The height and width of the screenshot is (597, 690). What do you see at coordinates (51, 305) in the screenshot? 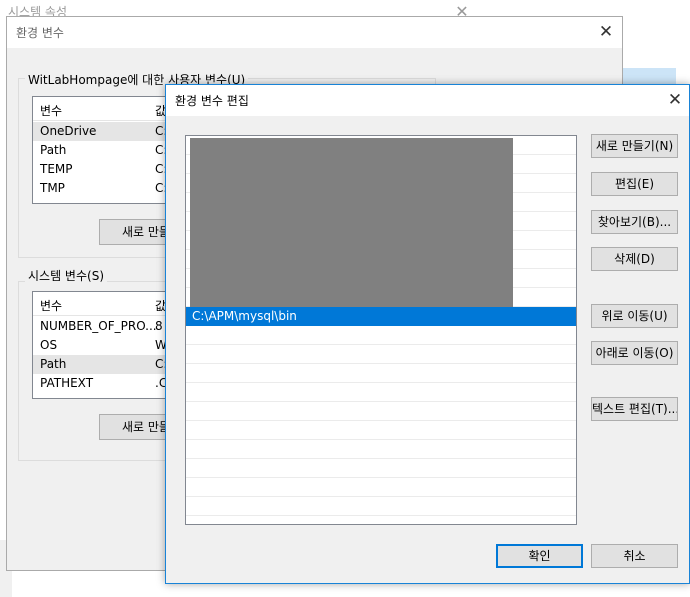
I see `system-col-name: 변수` at bounding box center [51, 305].